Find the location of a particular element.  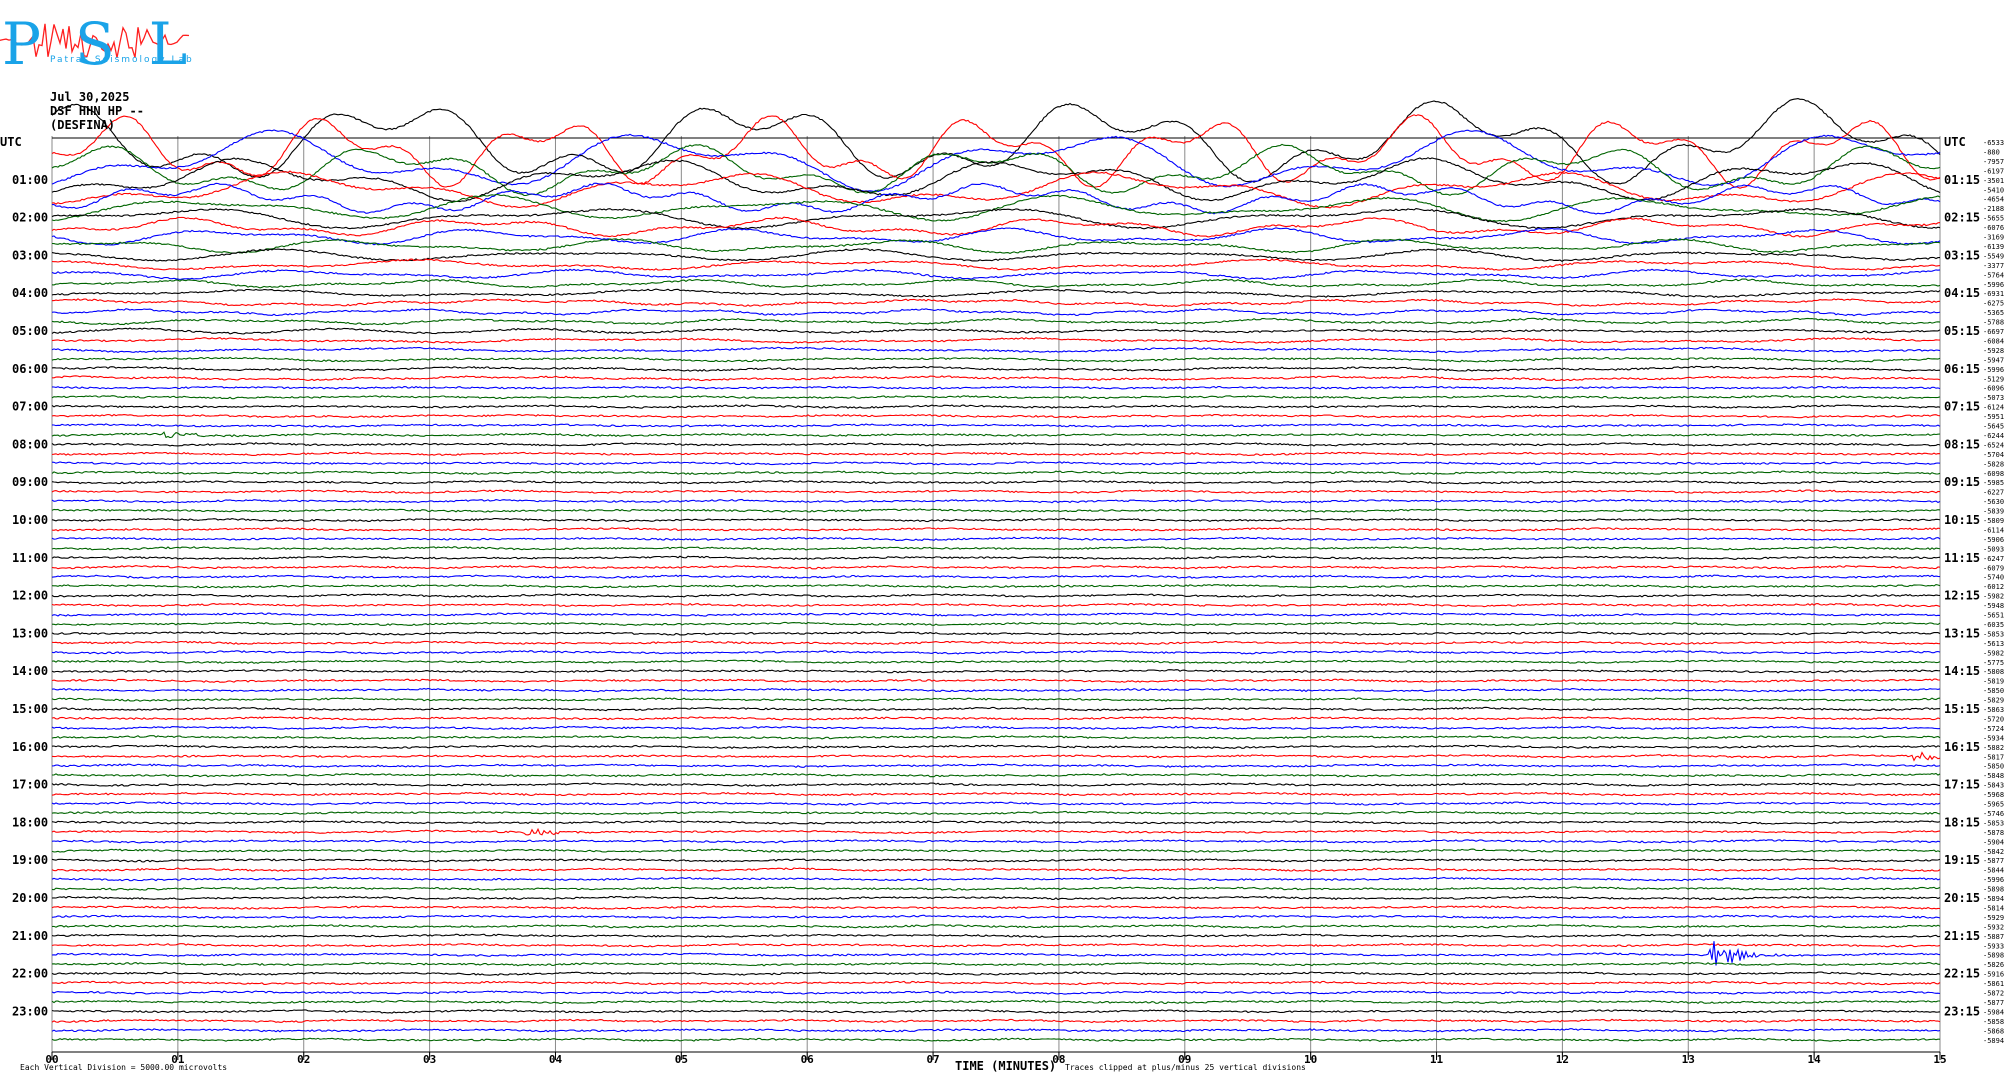

trace-offset-label: -5788 is located at coordinates (1993, 323).